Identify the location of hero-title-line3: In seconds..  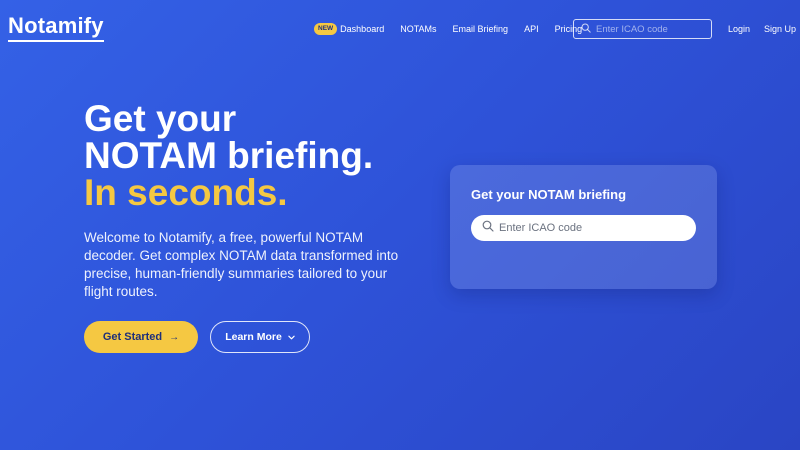
(186, 192).